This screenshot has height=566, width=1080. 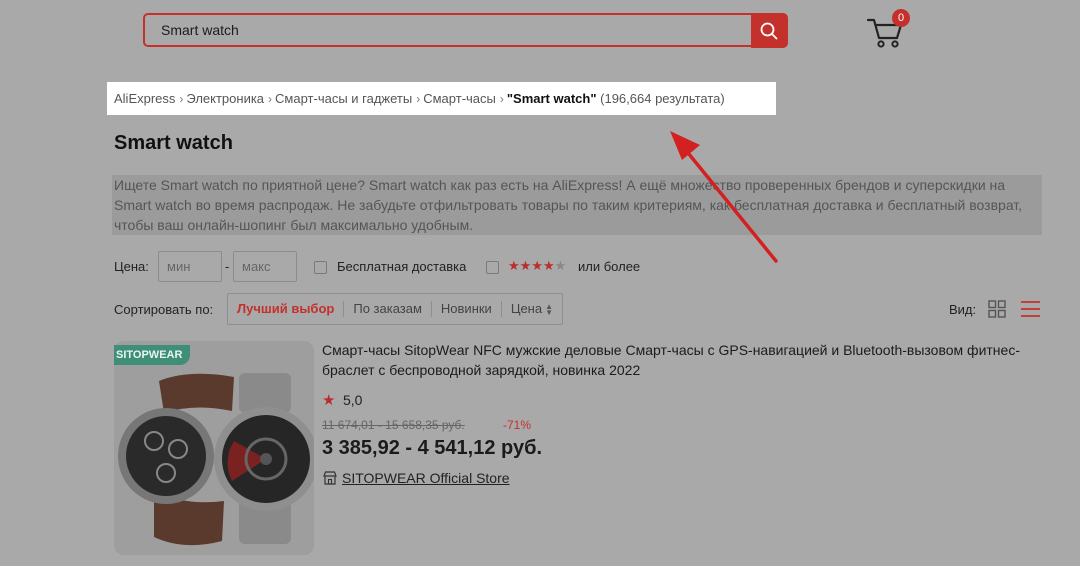 What do you see at coordinates (190, 266) in the screenshot?
I see `price-min-input: мин` at bounding box center [190, 266].